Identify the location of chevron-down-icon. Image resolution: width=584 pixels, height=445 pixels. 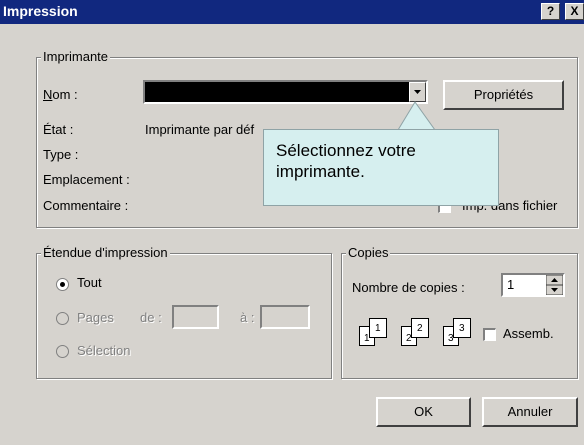
(417, 92).